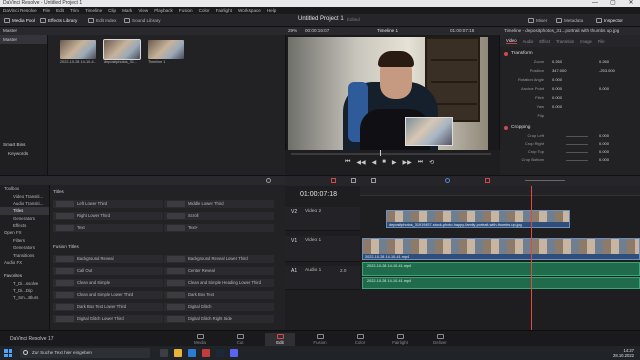 This screenshot has height=360, width=640. I want to click on menu-fusion: Fusion, so click(186, 10).